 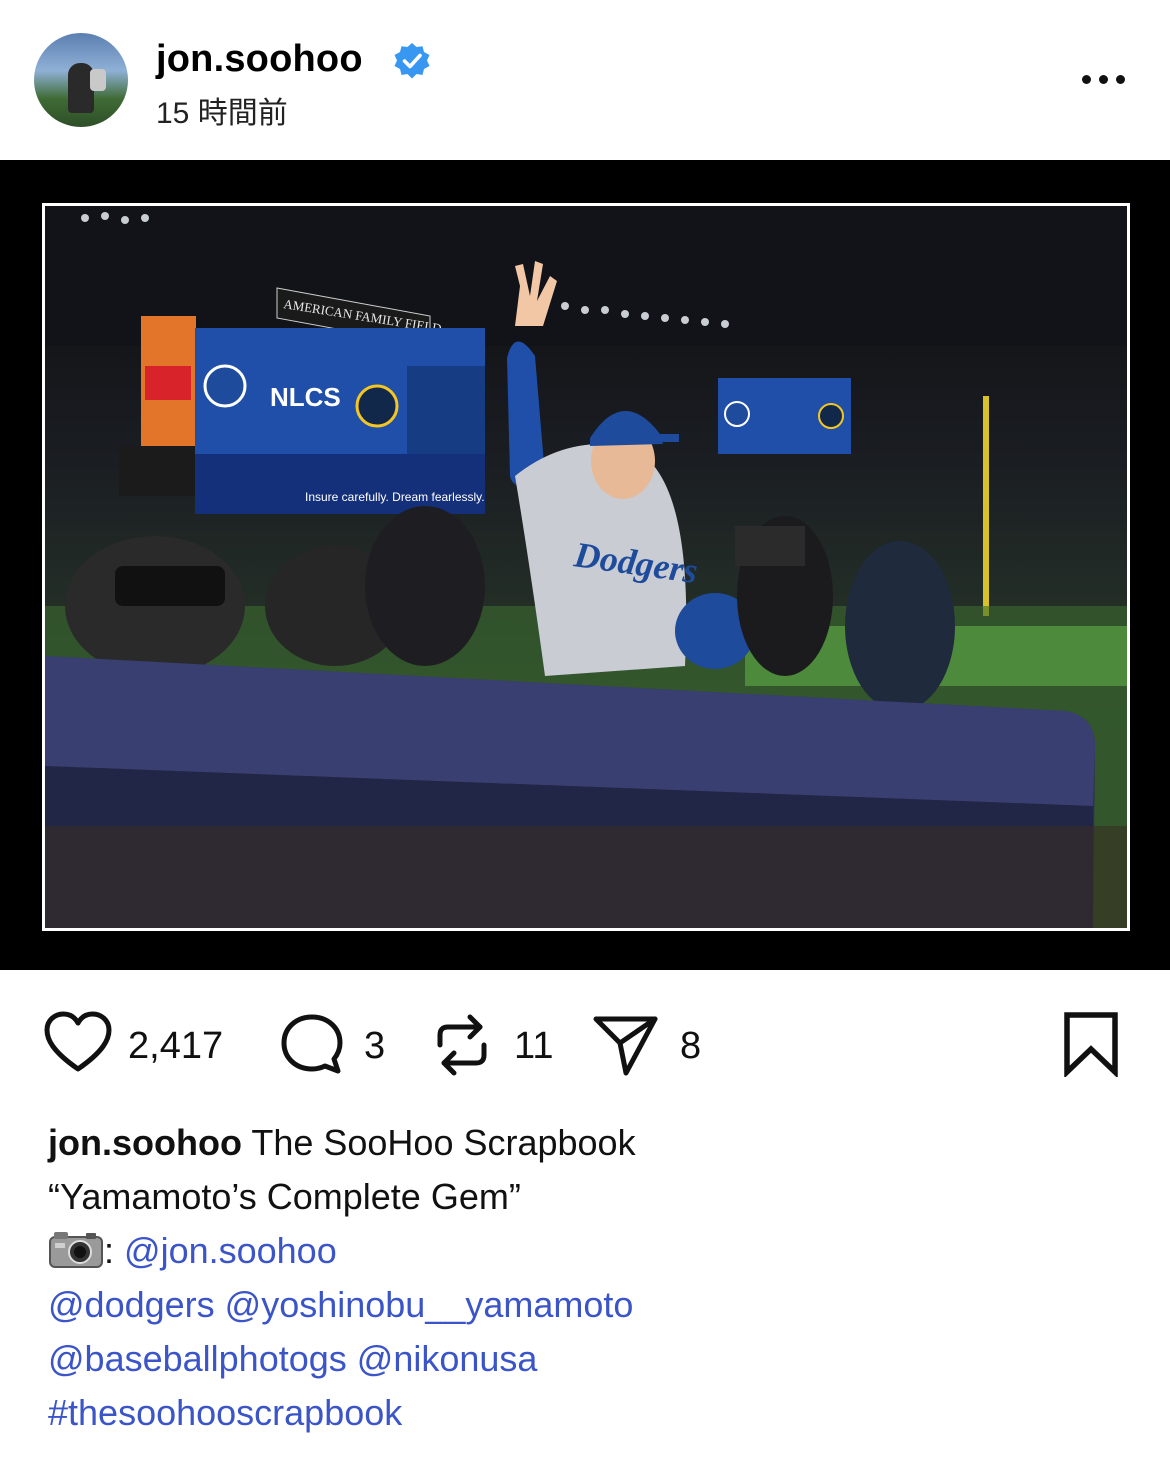 I want to click on caption-line-1: jon.soohoo The SooHoo Scrapbook, so click(x=588, y=1143).